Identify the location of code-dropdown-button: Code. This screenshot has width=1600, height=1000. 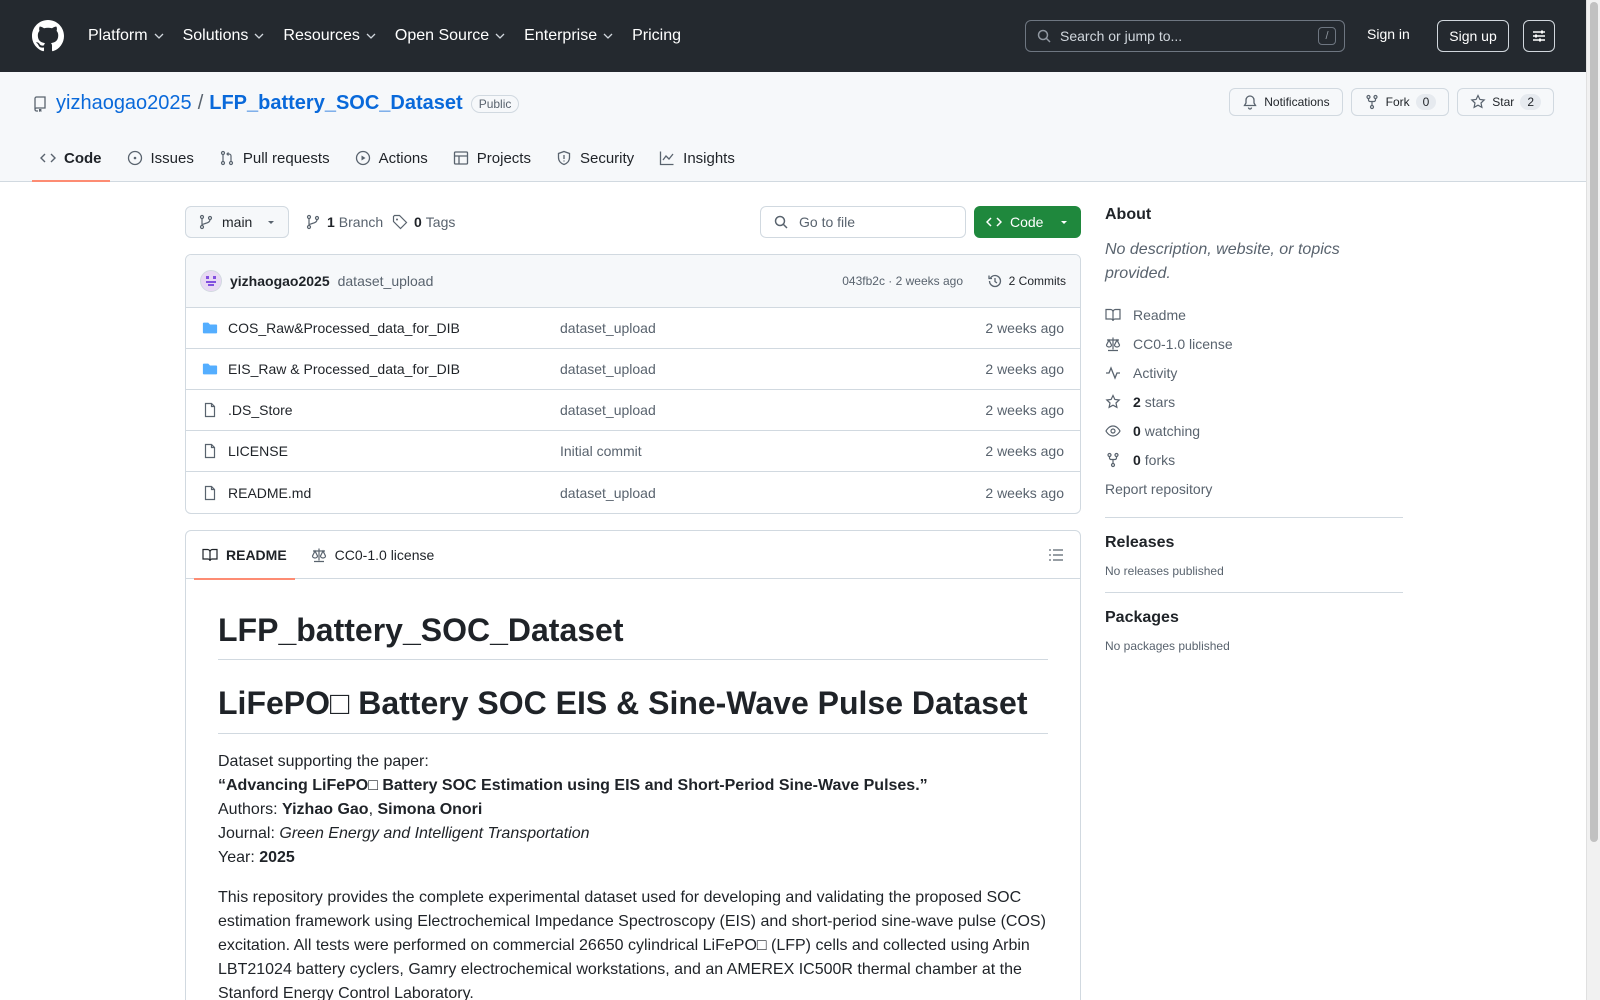
(1027, 222).